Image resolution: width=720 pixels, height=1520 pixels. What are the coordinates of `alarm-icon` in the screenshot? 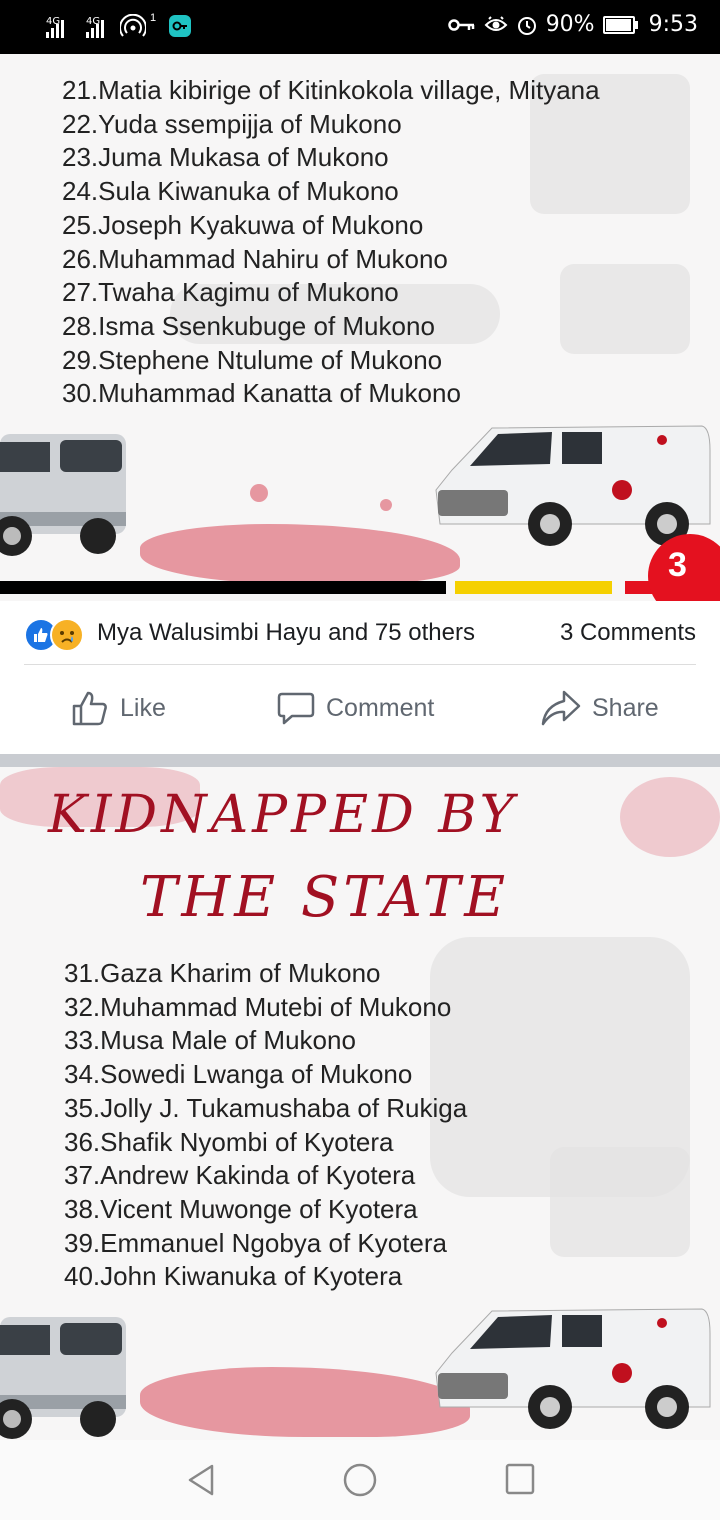 It's located at (526, 25).